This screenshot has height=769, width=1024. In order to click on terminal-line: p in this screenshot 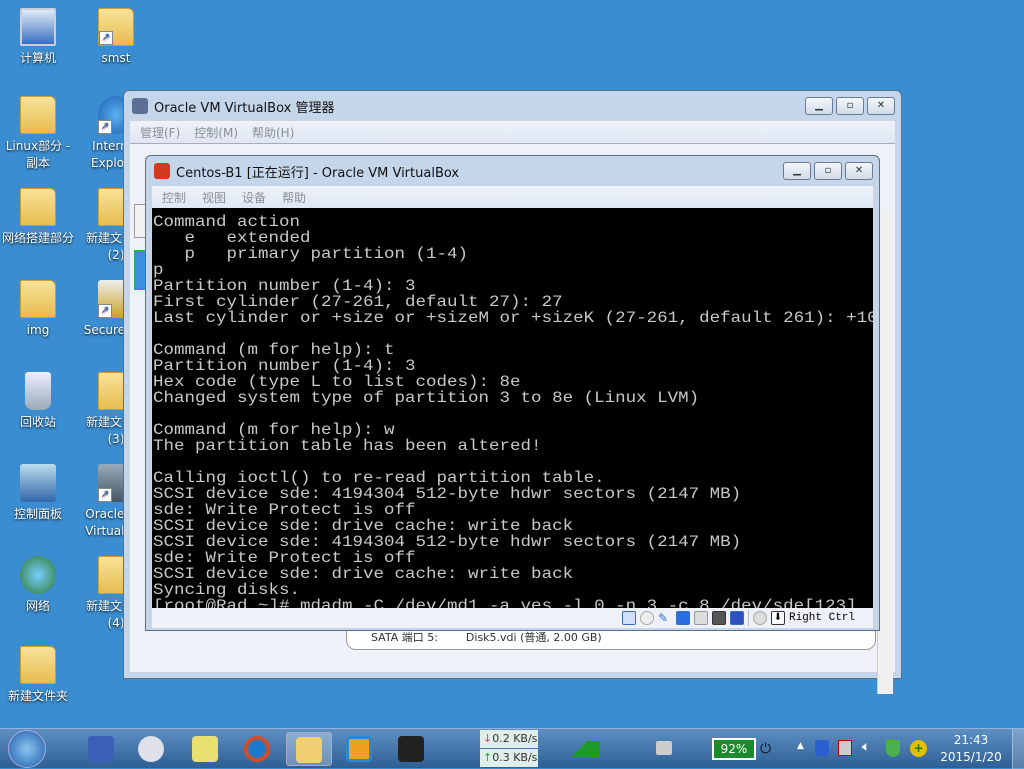, I will do `click(158, 270)`.